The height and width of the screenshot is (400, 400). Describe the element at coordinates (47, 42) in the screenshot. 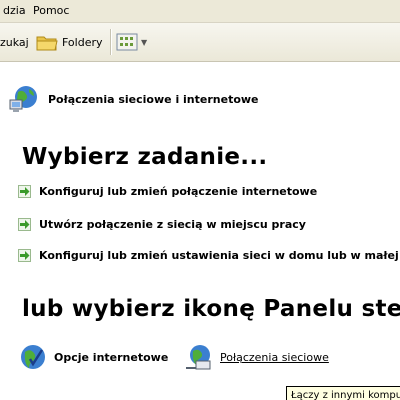

I see `folder-icon` at that location.